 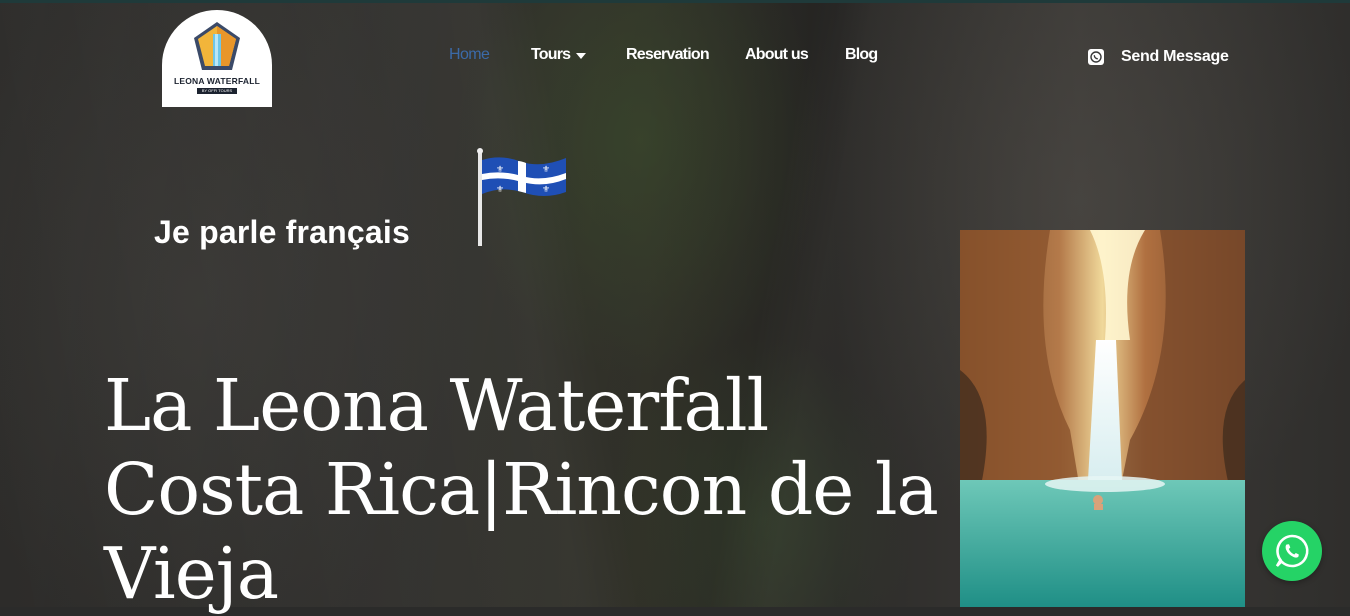 What do you see at coordinates (551, 55) in the screenshot?
I see `nav-item-tours-label: Tours` at bounding box center [551, 55].